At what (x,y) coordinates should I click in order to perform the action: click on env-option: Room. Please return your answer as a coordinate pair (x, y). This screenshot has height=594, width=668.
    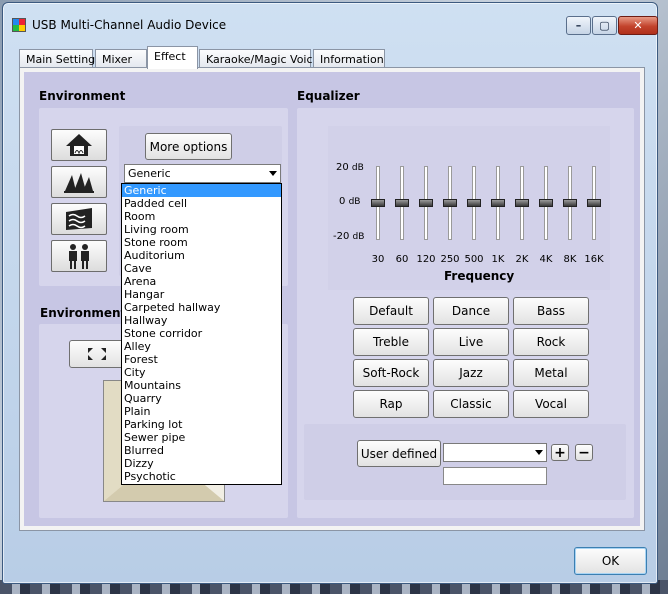
    Looking at the image, I should click on (201, 216).